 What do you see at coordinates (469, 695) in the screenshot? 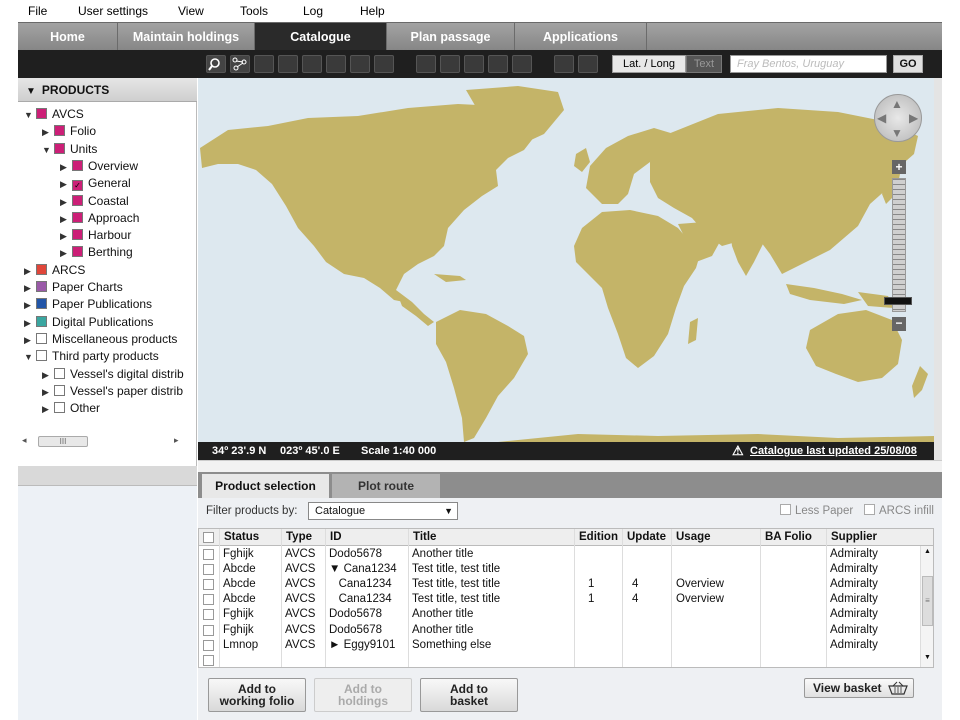
I see `add-to-basket-button: Add to basket` at bounding box center [469, 695].